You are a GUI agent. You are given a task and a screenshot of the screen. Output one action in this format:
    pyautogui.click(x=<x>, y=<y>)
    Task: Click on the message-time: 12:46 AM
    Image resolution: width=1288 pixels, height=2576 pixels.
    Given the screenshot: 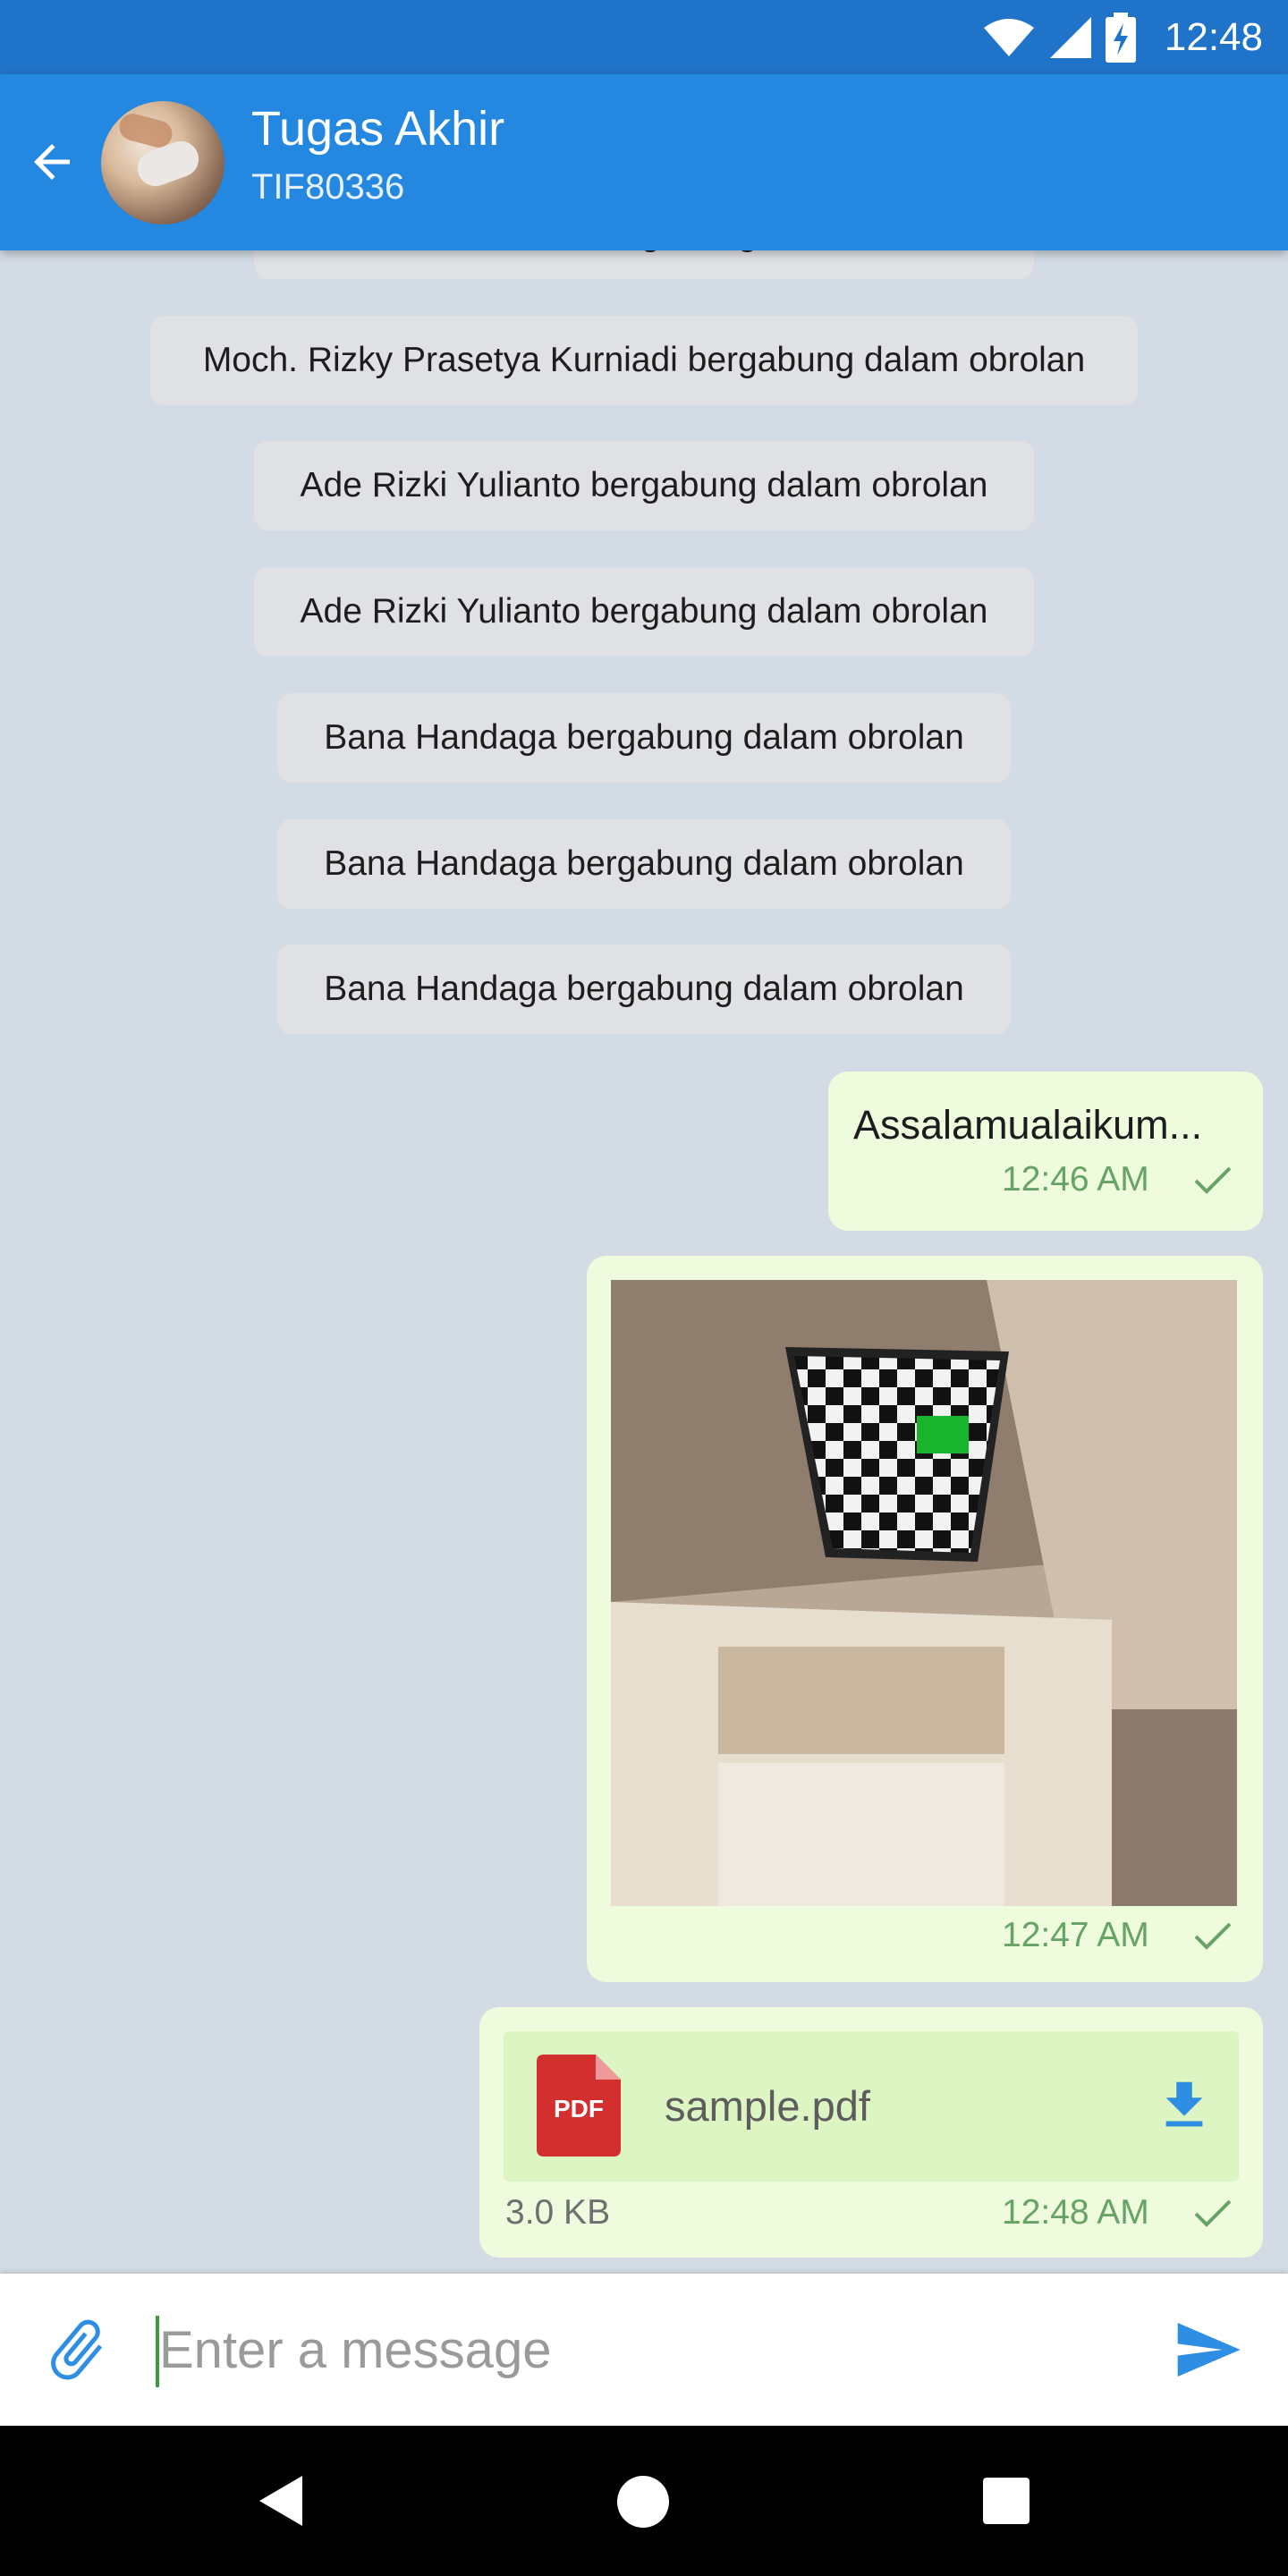 What is the action you would take?
    pyautogui.click(x=1075, y=1179)
    